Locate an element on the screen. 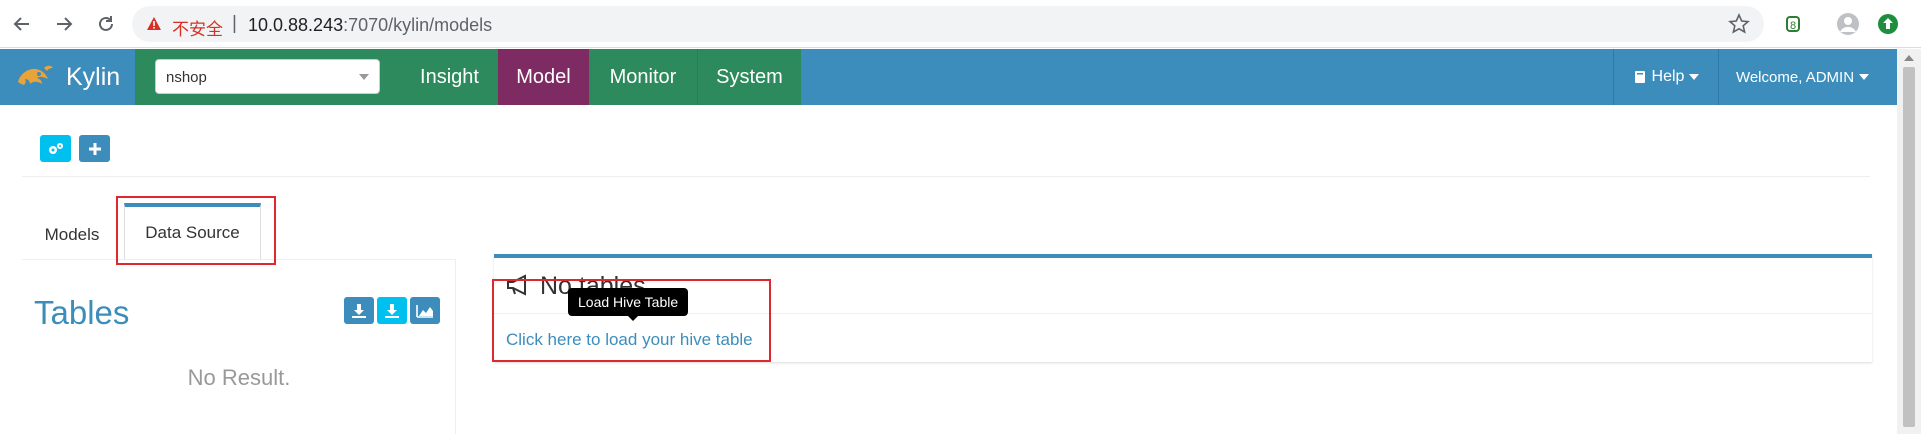 The height and width of the screenshot is (434, 1921). load-hive-table-button is located at coordinates (359, 310).